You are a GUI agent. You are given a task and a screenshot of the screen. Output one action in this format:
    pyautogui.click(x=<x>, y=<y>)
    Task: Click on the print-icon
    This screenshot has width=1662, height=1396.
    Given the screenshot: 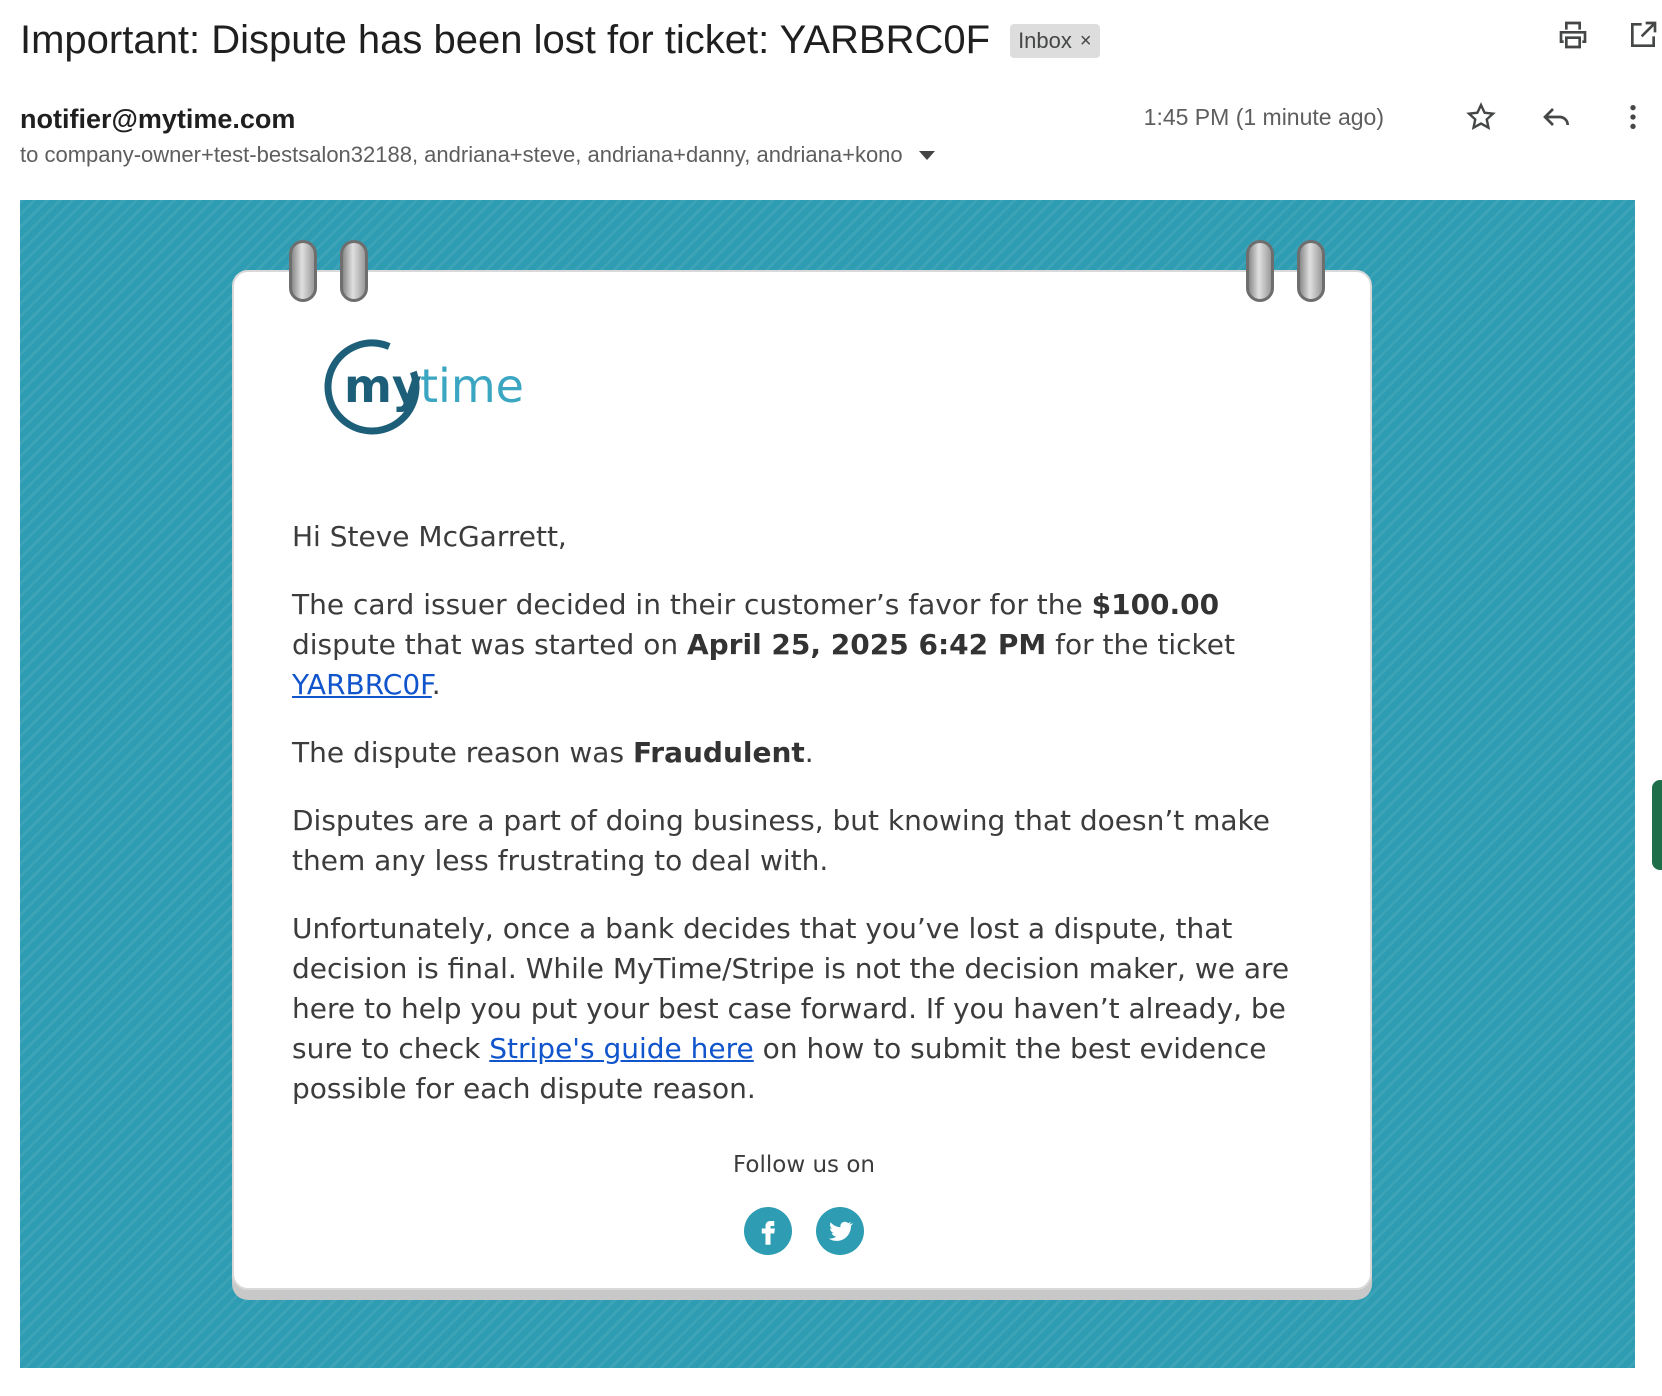 What is the action you would take?
    pyautogui.click(x=1573, y=35)
    